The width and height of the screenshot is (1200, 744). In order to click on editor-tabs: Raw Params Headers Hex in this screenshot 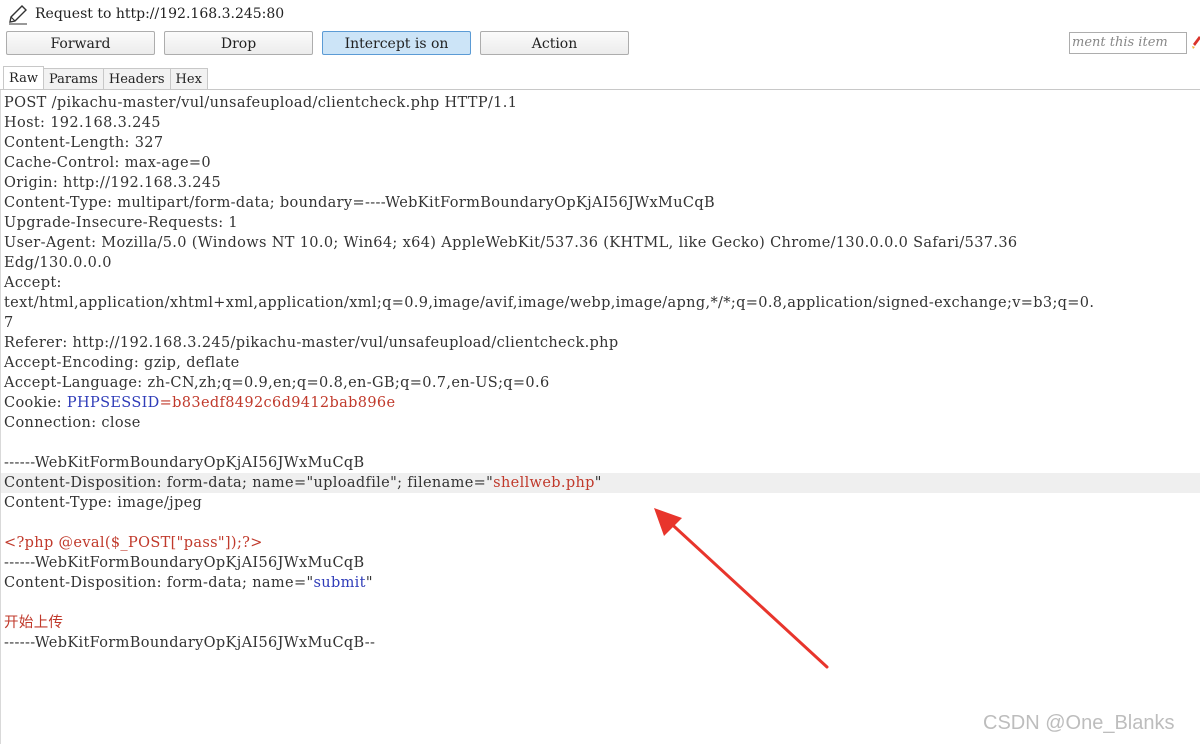, I will do `click(105, 78)`.